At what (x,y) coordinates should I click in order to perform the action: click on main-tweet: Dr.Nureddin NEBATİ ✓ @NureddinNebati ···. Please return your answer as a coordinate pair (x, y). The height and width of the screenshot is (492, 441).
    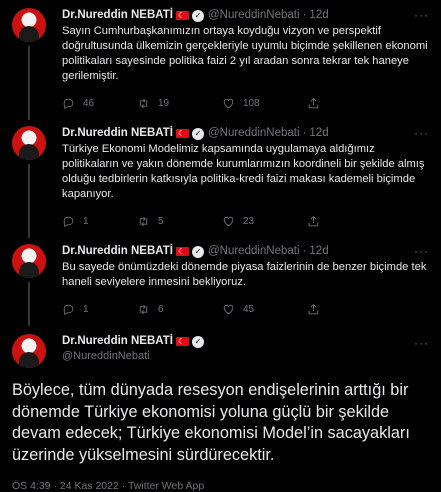
    Looking at the image, I should click on (220, 343).